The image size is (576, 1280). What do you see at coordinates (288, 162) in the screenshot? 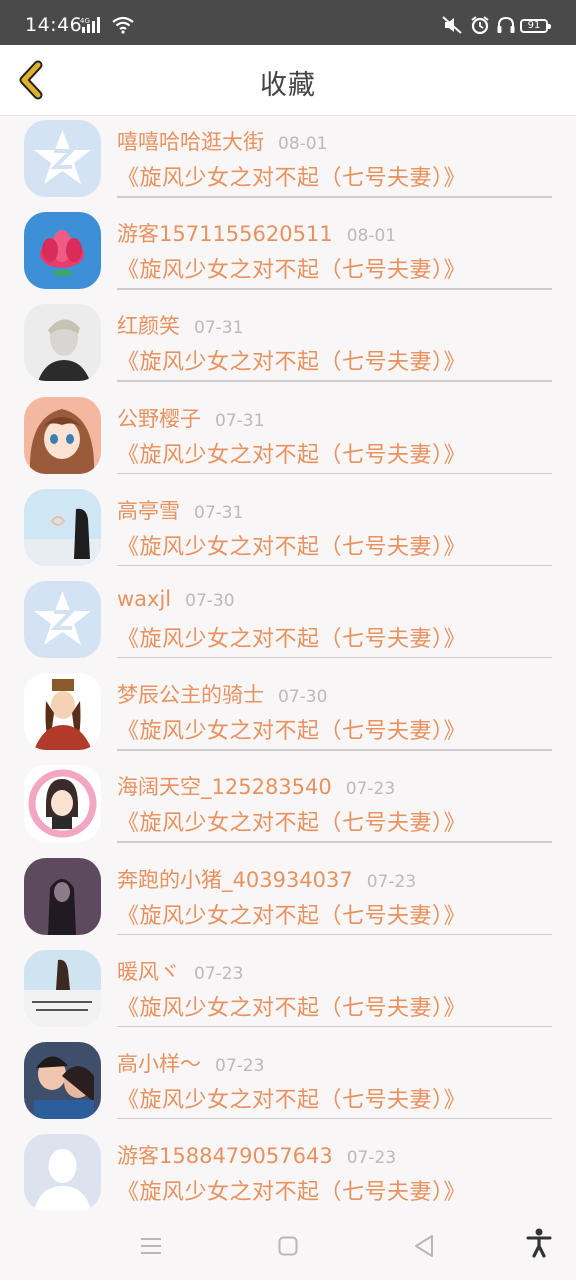
I see `list-item: 嘻嘻哈哈逛大街 08-01 《旋风少女之对不起（七号夫妻）》` at bounding box center [288, 162].